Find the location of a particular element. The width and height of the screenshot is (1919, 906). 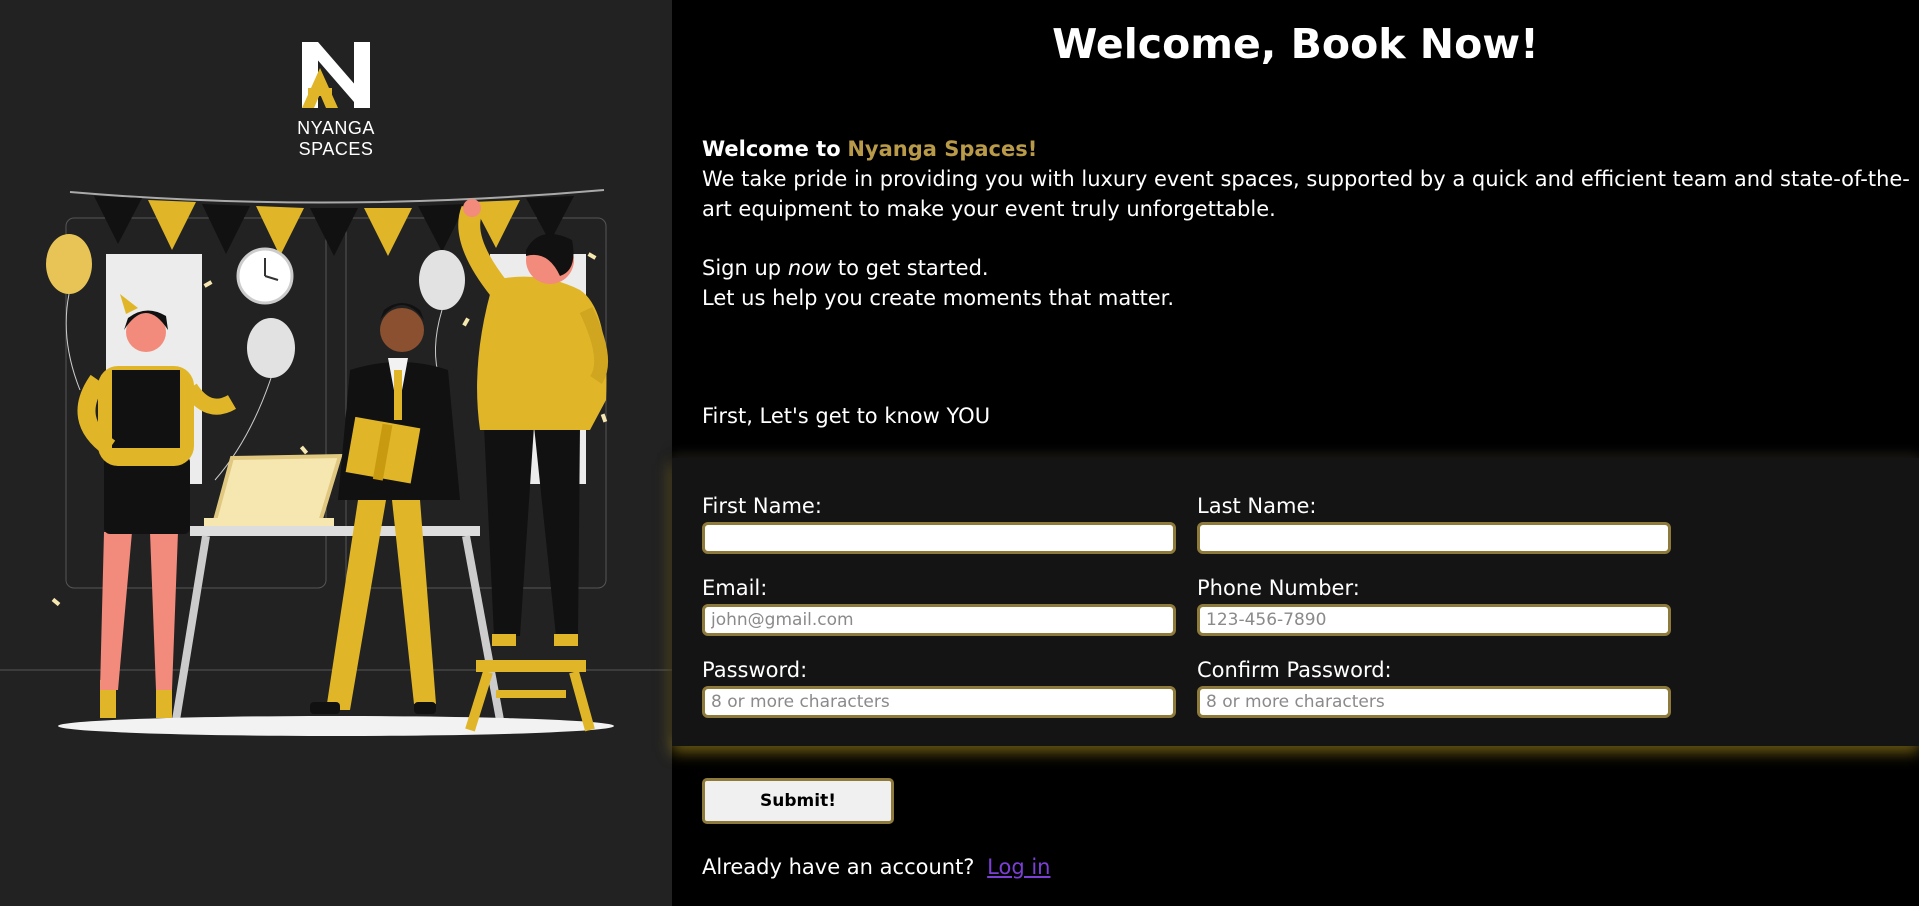

phone-field: Phone Number: is located at coordinates (1434, 605).